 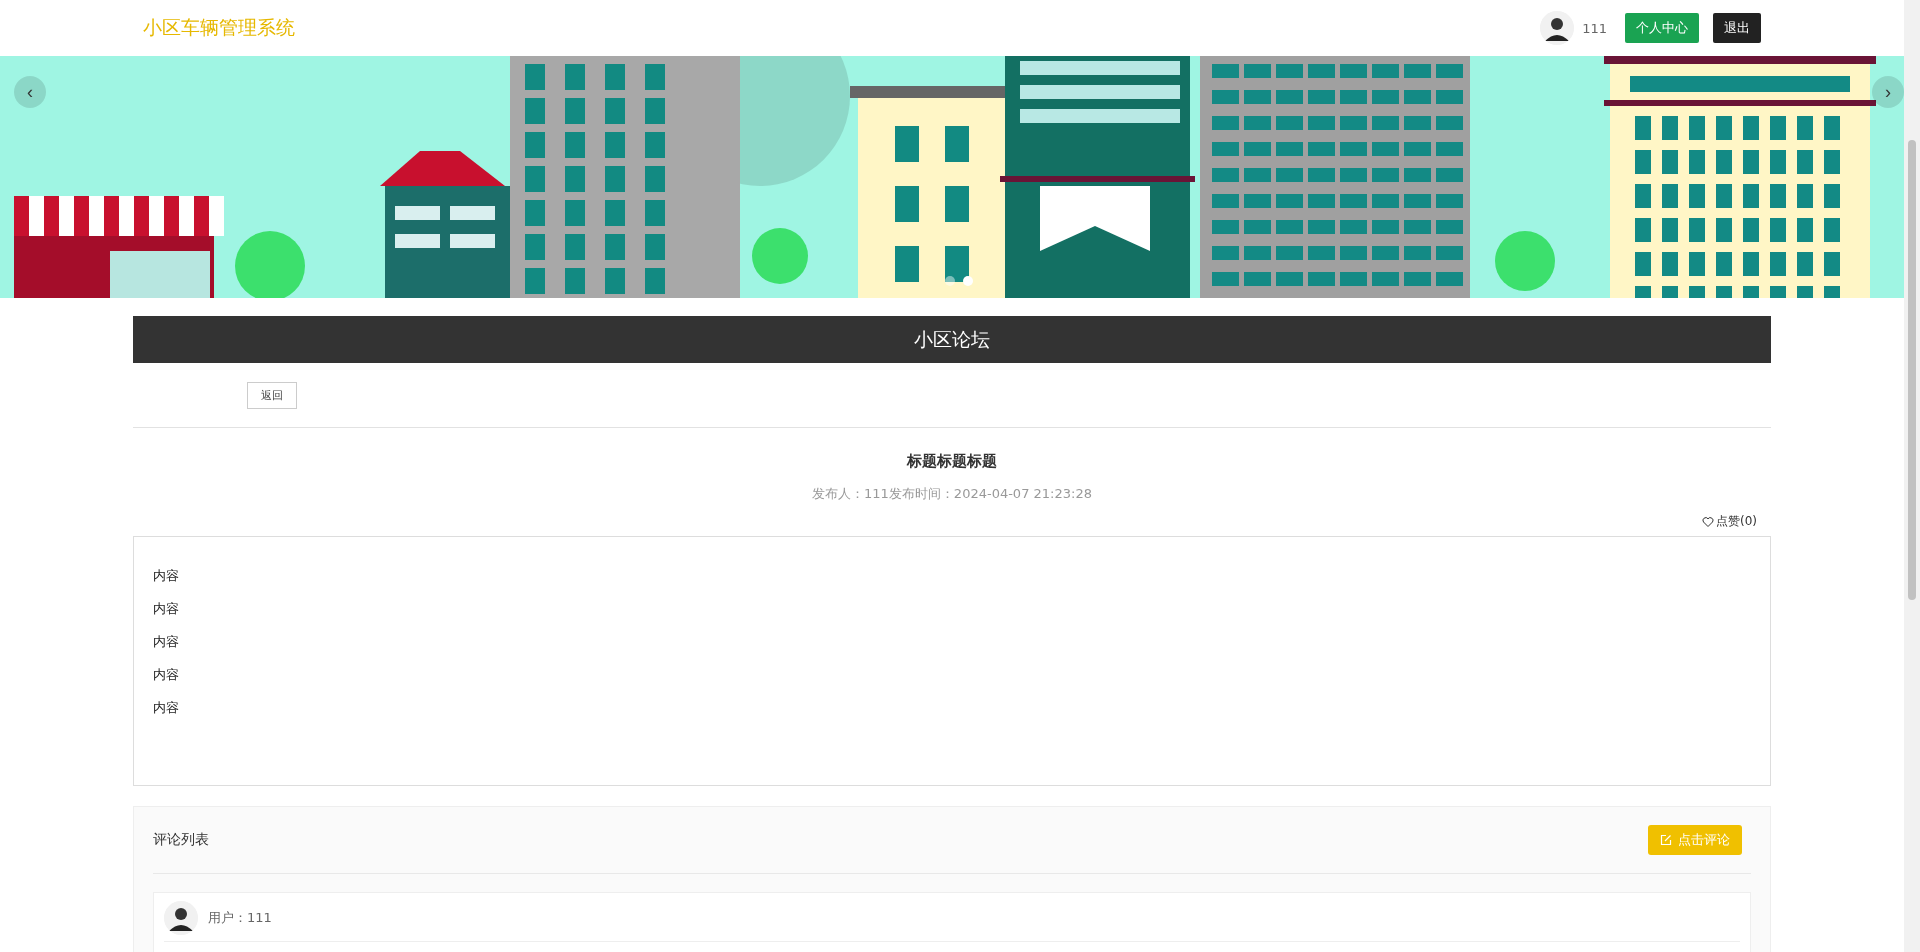 What do you see at coordinates (951, 461) in the screenshot?
I see `post-title: 标题标题标题` at bounding box center [951, 461].